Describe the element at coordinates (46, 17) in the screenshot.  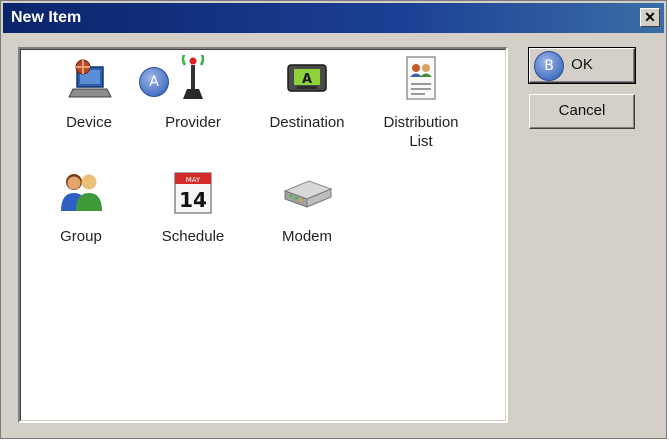
I see `dialog-title: New Item` at that location.